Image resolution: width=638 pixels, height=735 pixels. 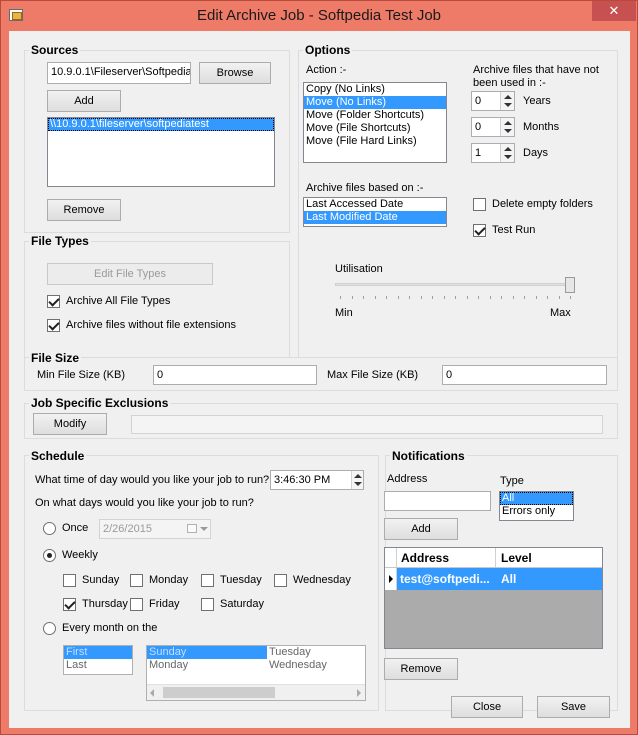 What do you see at coordinates (53, 301) in the screenshot?
I see `archive-all-checkbox` at bounding box center [53, 301].